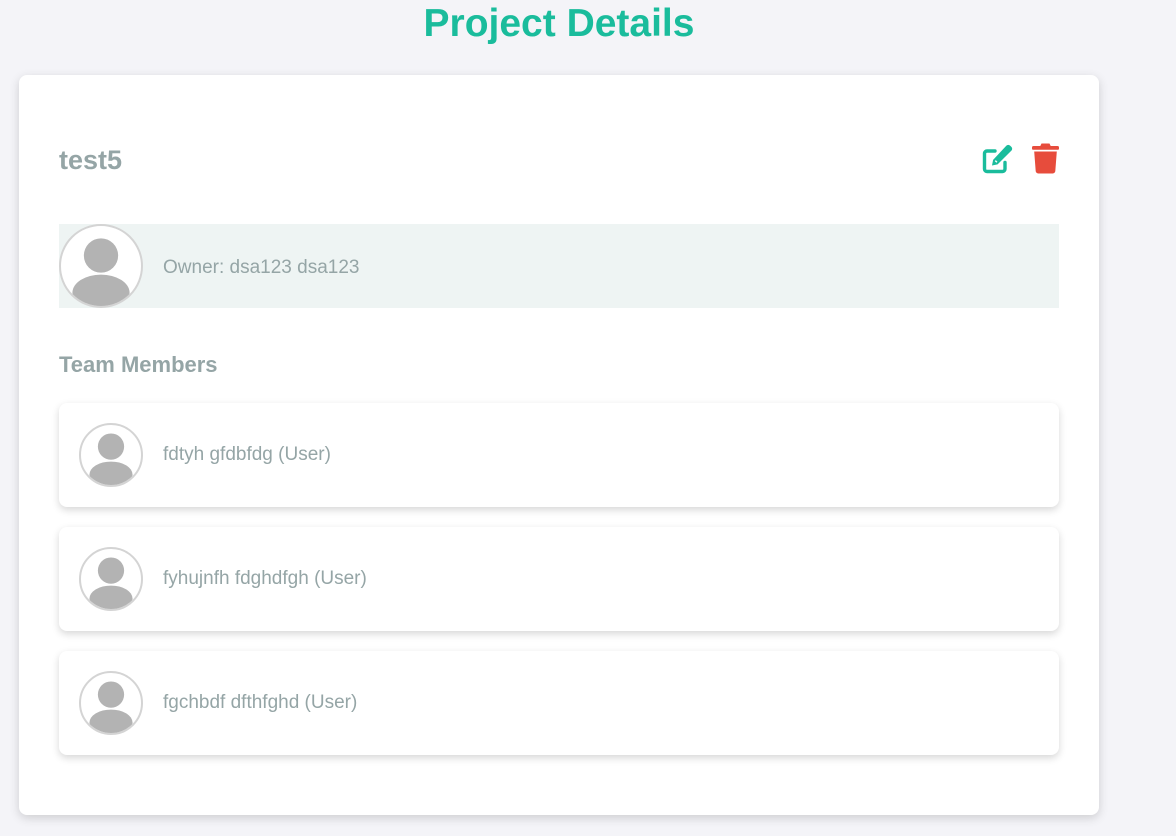 The height and width of the screenshot is (836, 1176). Describe the element at coordinates (260, 702) in the screenshot. I see `member-name: fgchbdf dfthfghd (User)` at that location.